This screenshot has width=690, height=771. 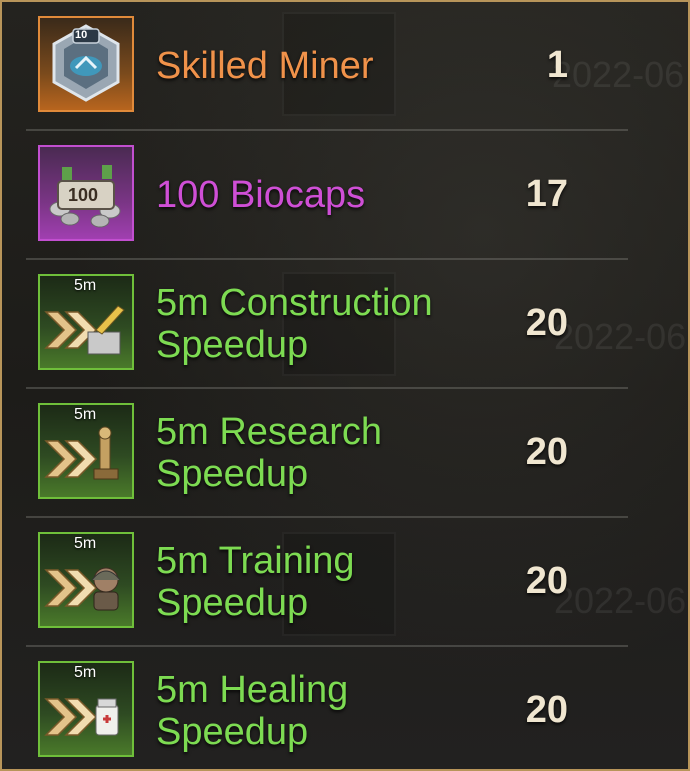 I want to click on list-item: 100 100 Biocaps 17, so click(x=327, y=195).